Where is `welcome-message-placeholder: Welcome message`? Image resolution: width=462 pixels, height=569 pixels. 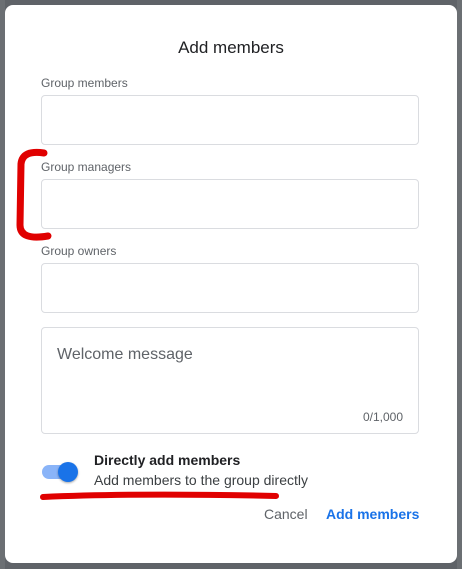 welcome-message-placeholder: Welcome message is located at coordinates (125, 354).